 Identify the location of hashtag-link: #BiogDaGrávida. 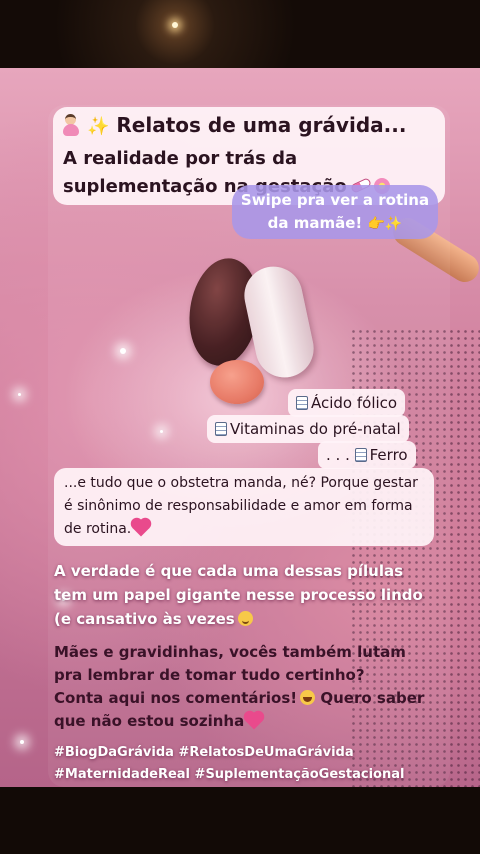
(114, 752).